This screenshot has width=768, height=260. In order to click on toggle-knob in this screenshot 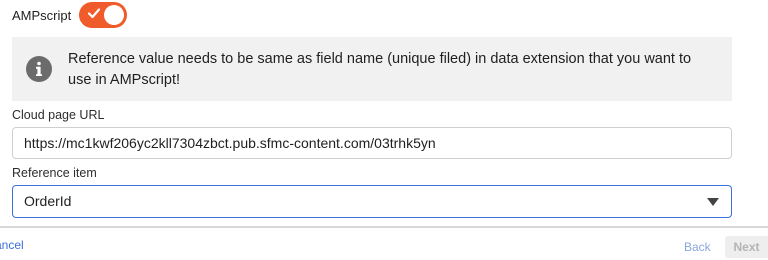, I will do `click(114, 15)`.